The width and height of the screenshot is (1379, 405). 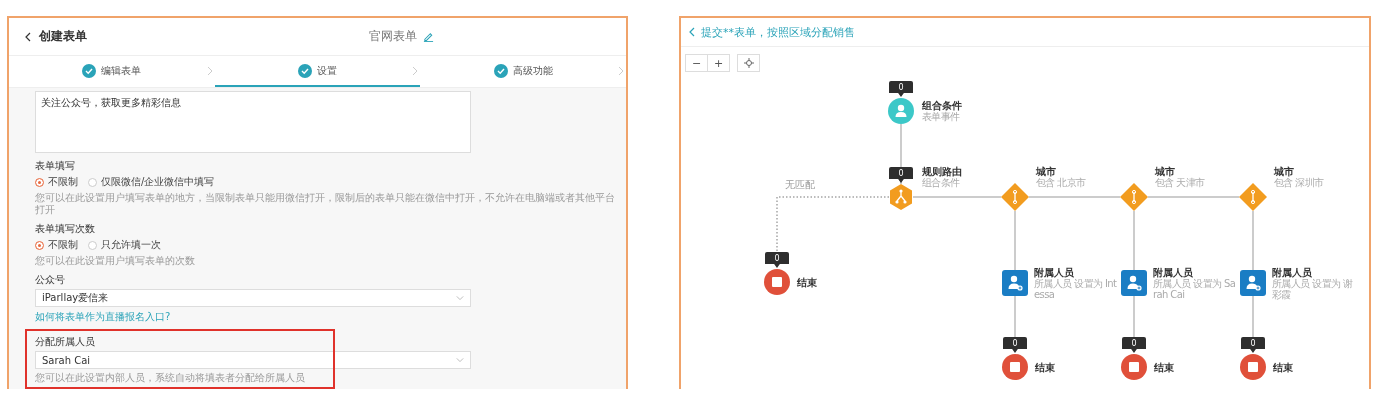 What do you see at coordinates (55, 36) in the screenshot?
I see `page-title: 创建表单` at bounding box center [55, 36].